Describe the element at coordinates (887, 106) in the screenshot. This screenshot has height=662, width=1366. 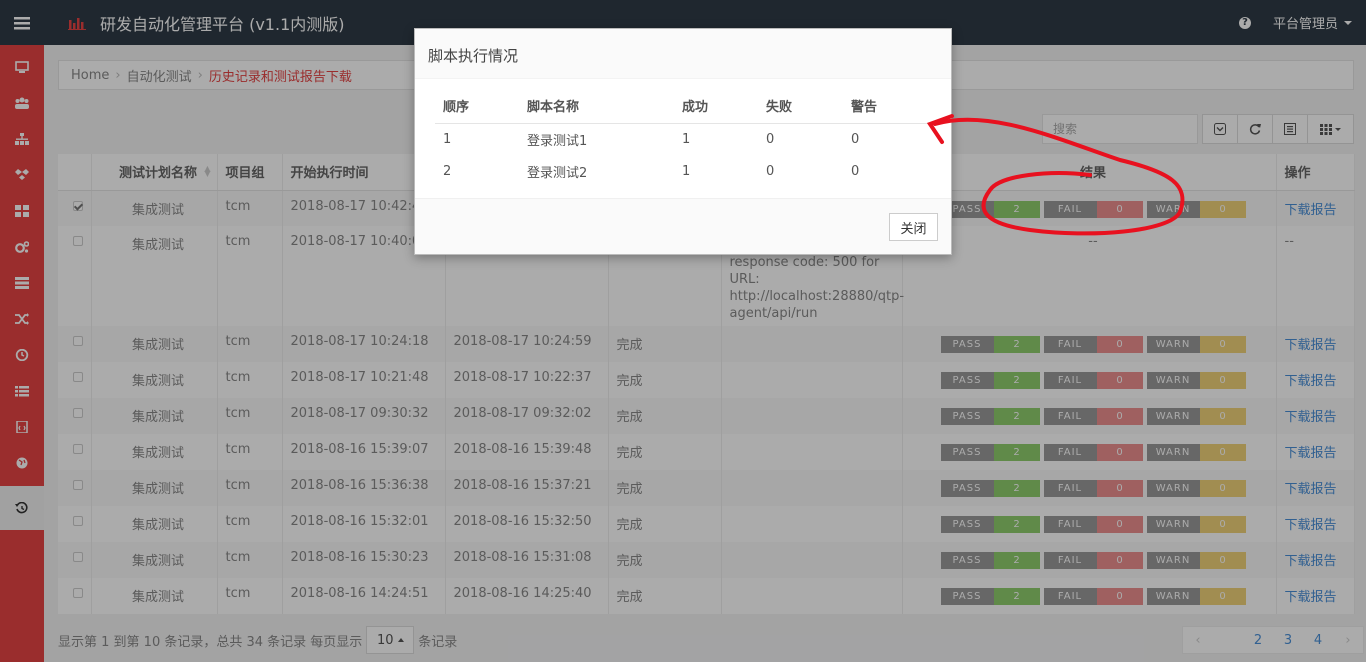
I see `mcol-warn: 警告` at that location.